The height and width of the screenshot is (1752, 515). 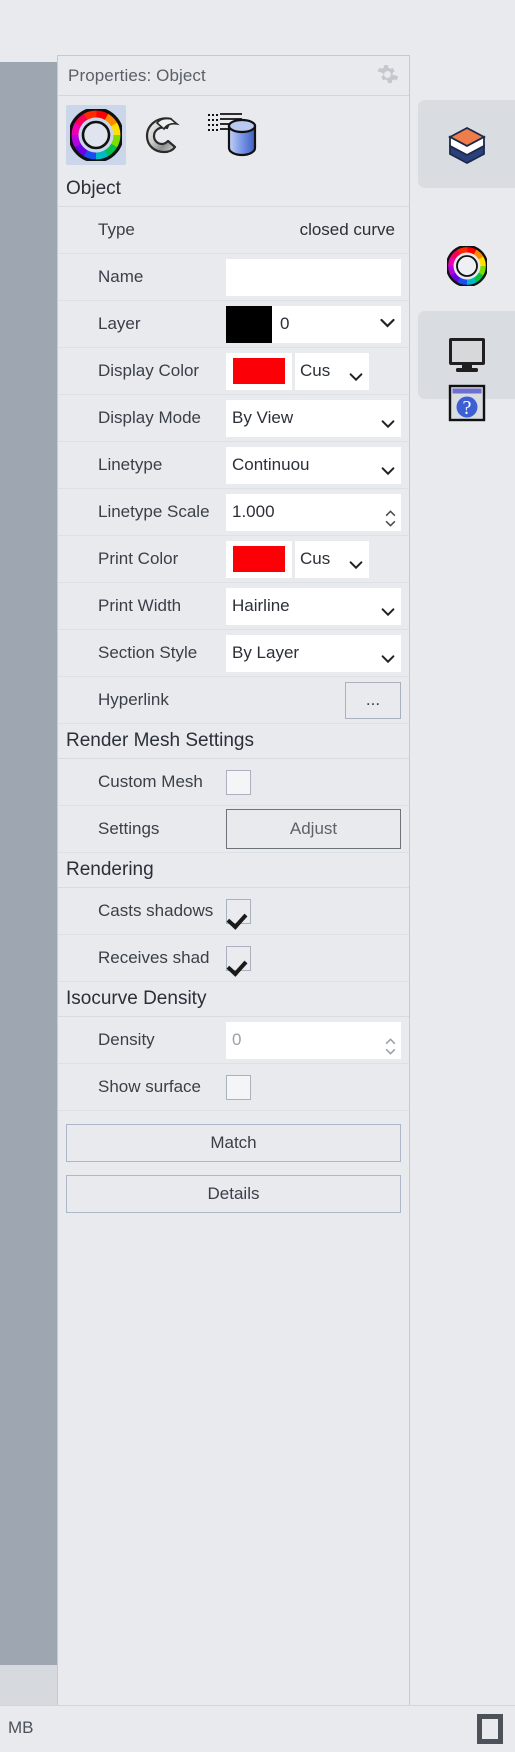 What do you see at coordinates (28, 1685) in the screenshot?
I see `viewport-strip-footer` at bounding box center [28, 1685].